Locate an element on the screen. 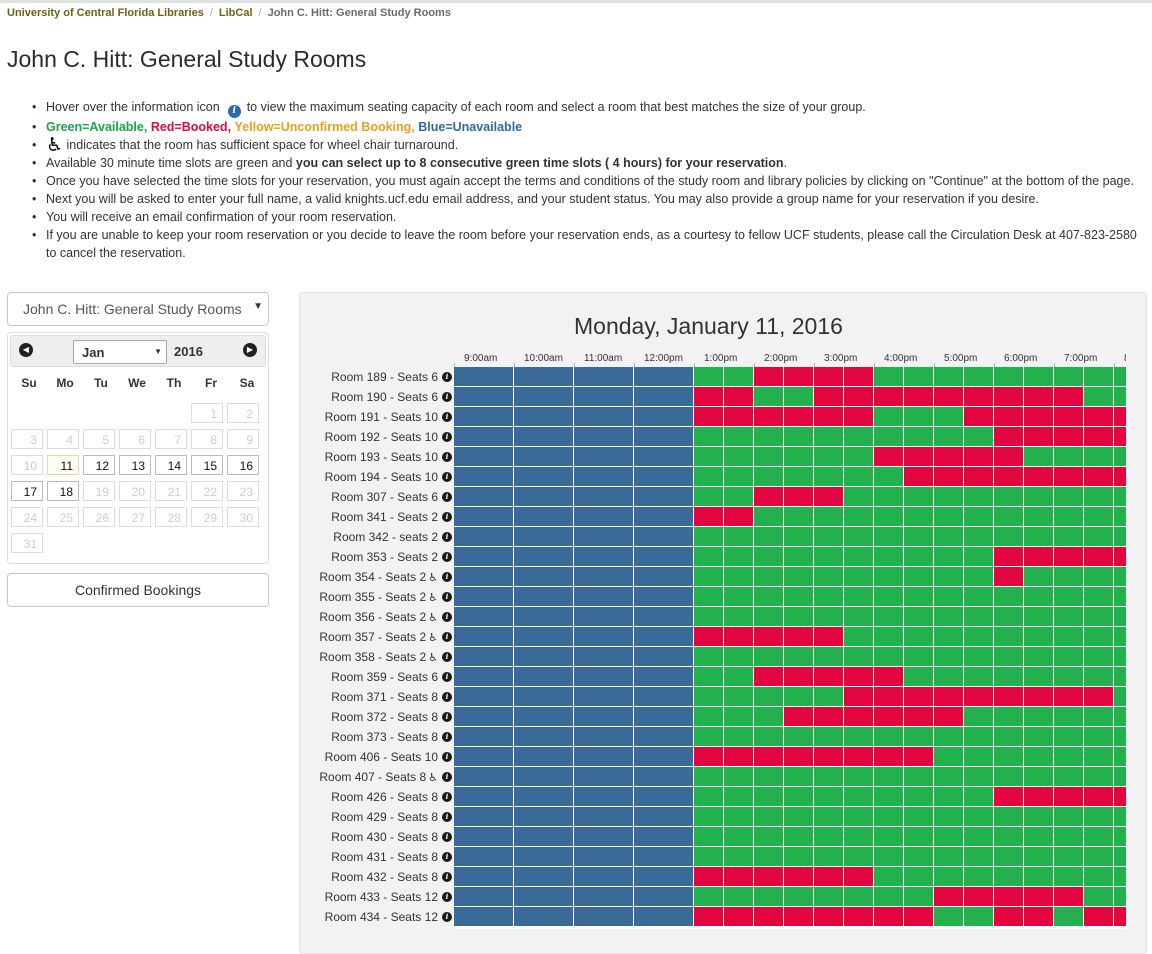 The height and width of the screenshot is (954, 1152). room-label: Room 407 - Seats 8 ♿ i is located at coordinates (386, 777).